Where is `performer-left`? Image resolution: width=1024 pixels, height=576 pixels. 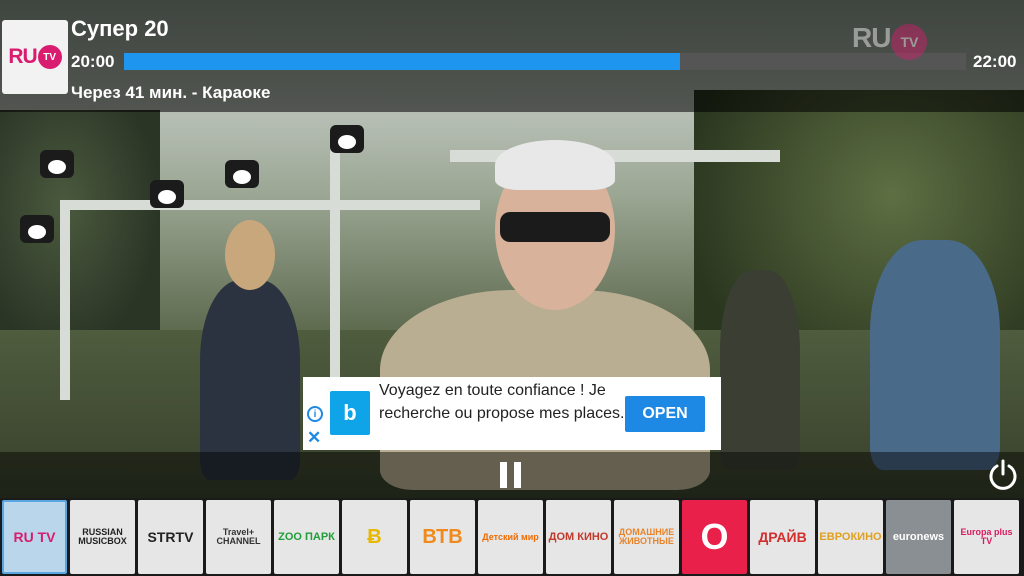
performer-left is located at coordinates (250, 380).